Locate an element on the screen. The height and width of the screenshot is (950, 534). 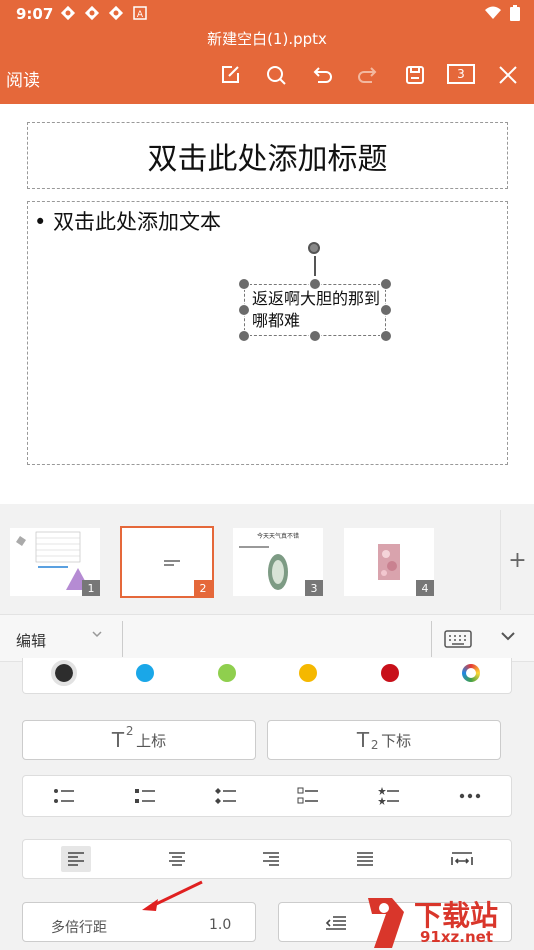
subscript-icon: T2 is located at coordinates (367, 740).